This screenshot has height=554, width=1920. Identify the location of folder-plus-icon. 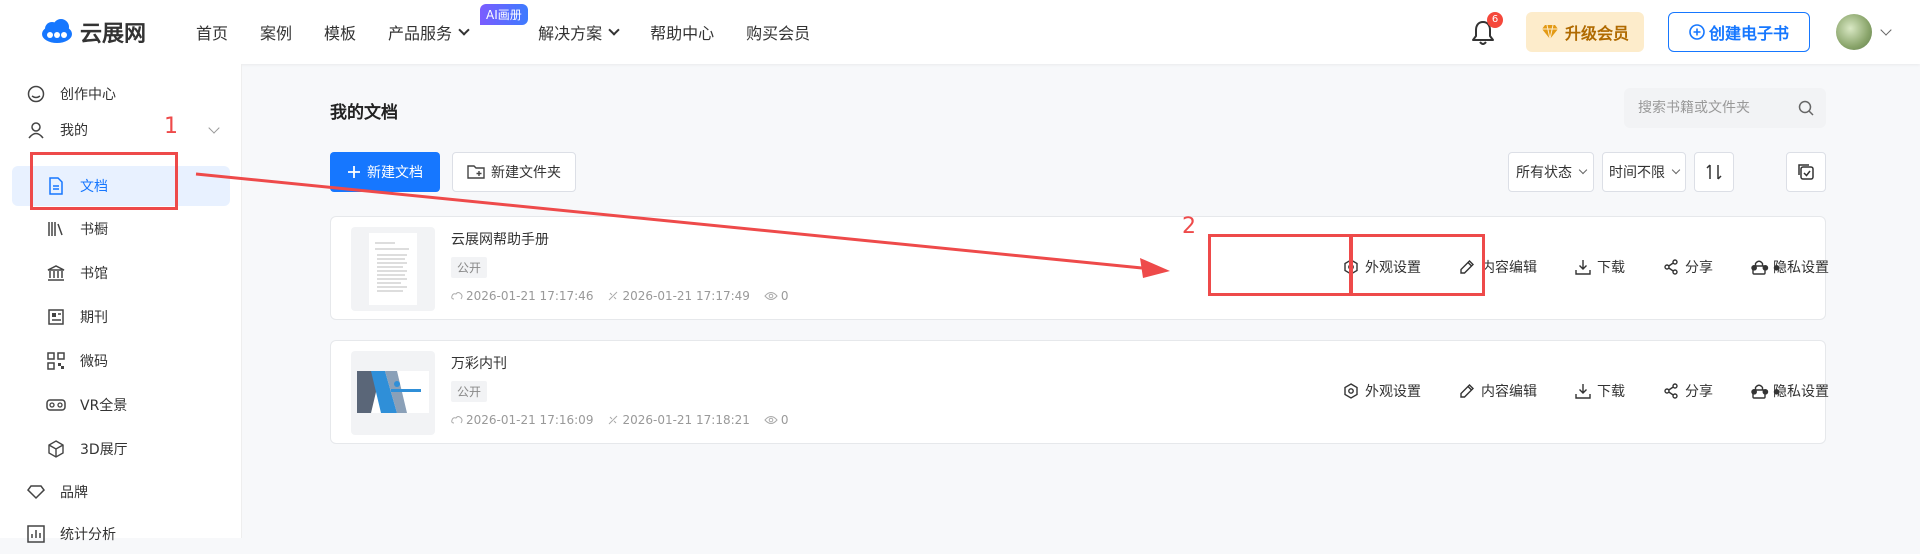
(476, 172).